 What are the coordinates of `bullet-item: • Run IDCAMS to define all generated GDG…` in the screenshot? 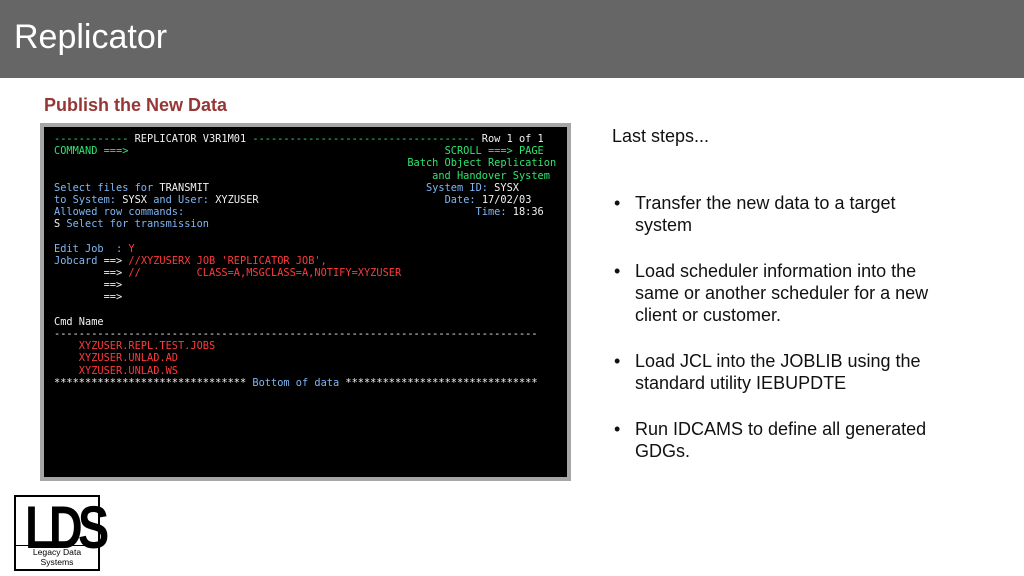 It's located at (777, 440).